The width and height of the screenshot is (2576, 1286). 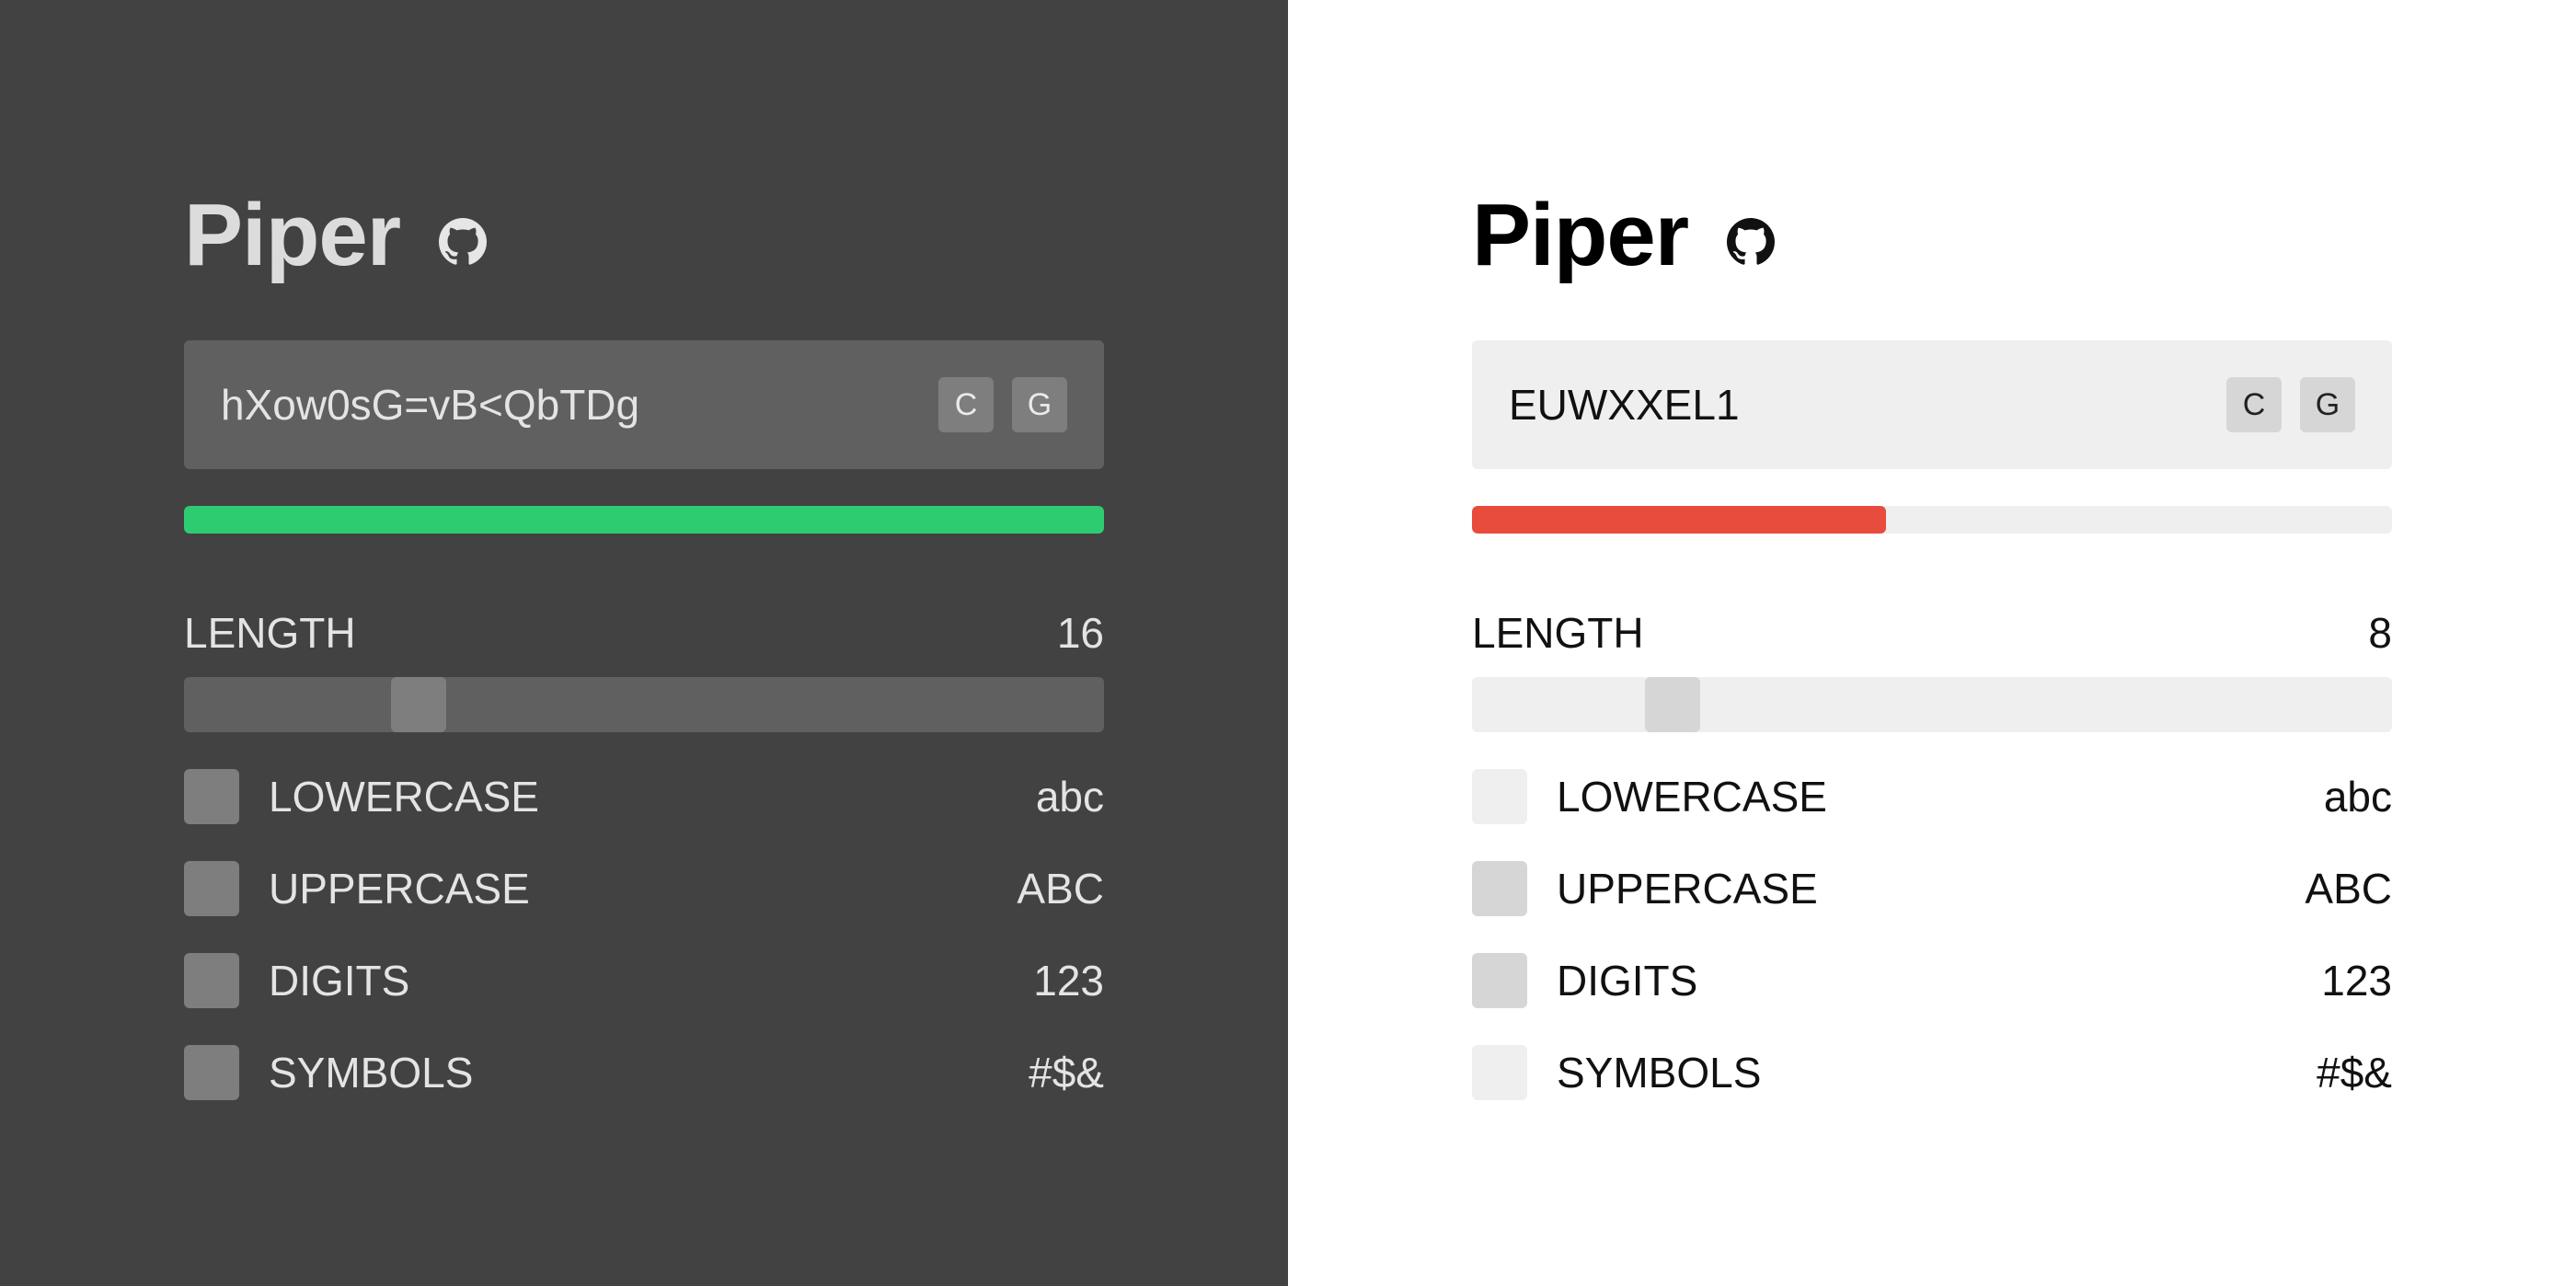 What do you see at coordinates (1080, 633) in the screenshot?
I see `length-value: 16` at bounding box center [1080, 633].